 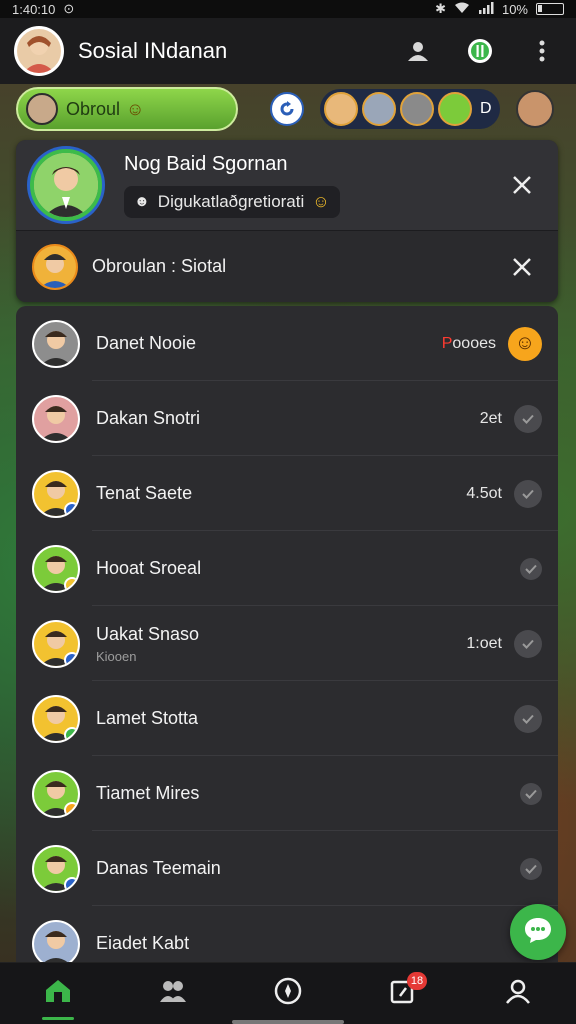 What do you see at coordinates (287, 568) in the screenshot?
I see `chat-row: Hooat Sroeal` at bounding box center [287, 568].